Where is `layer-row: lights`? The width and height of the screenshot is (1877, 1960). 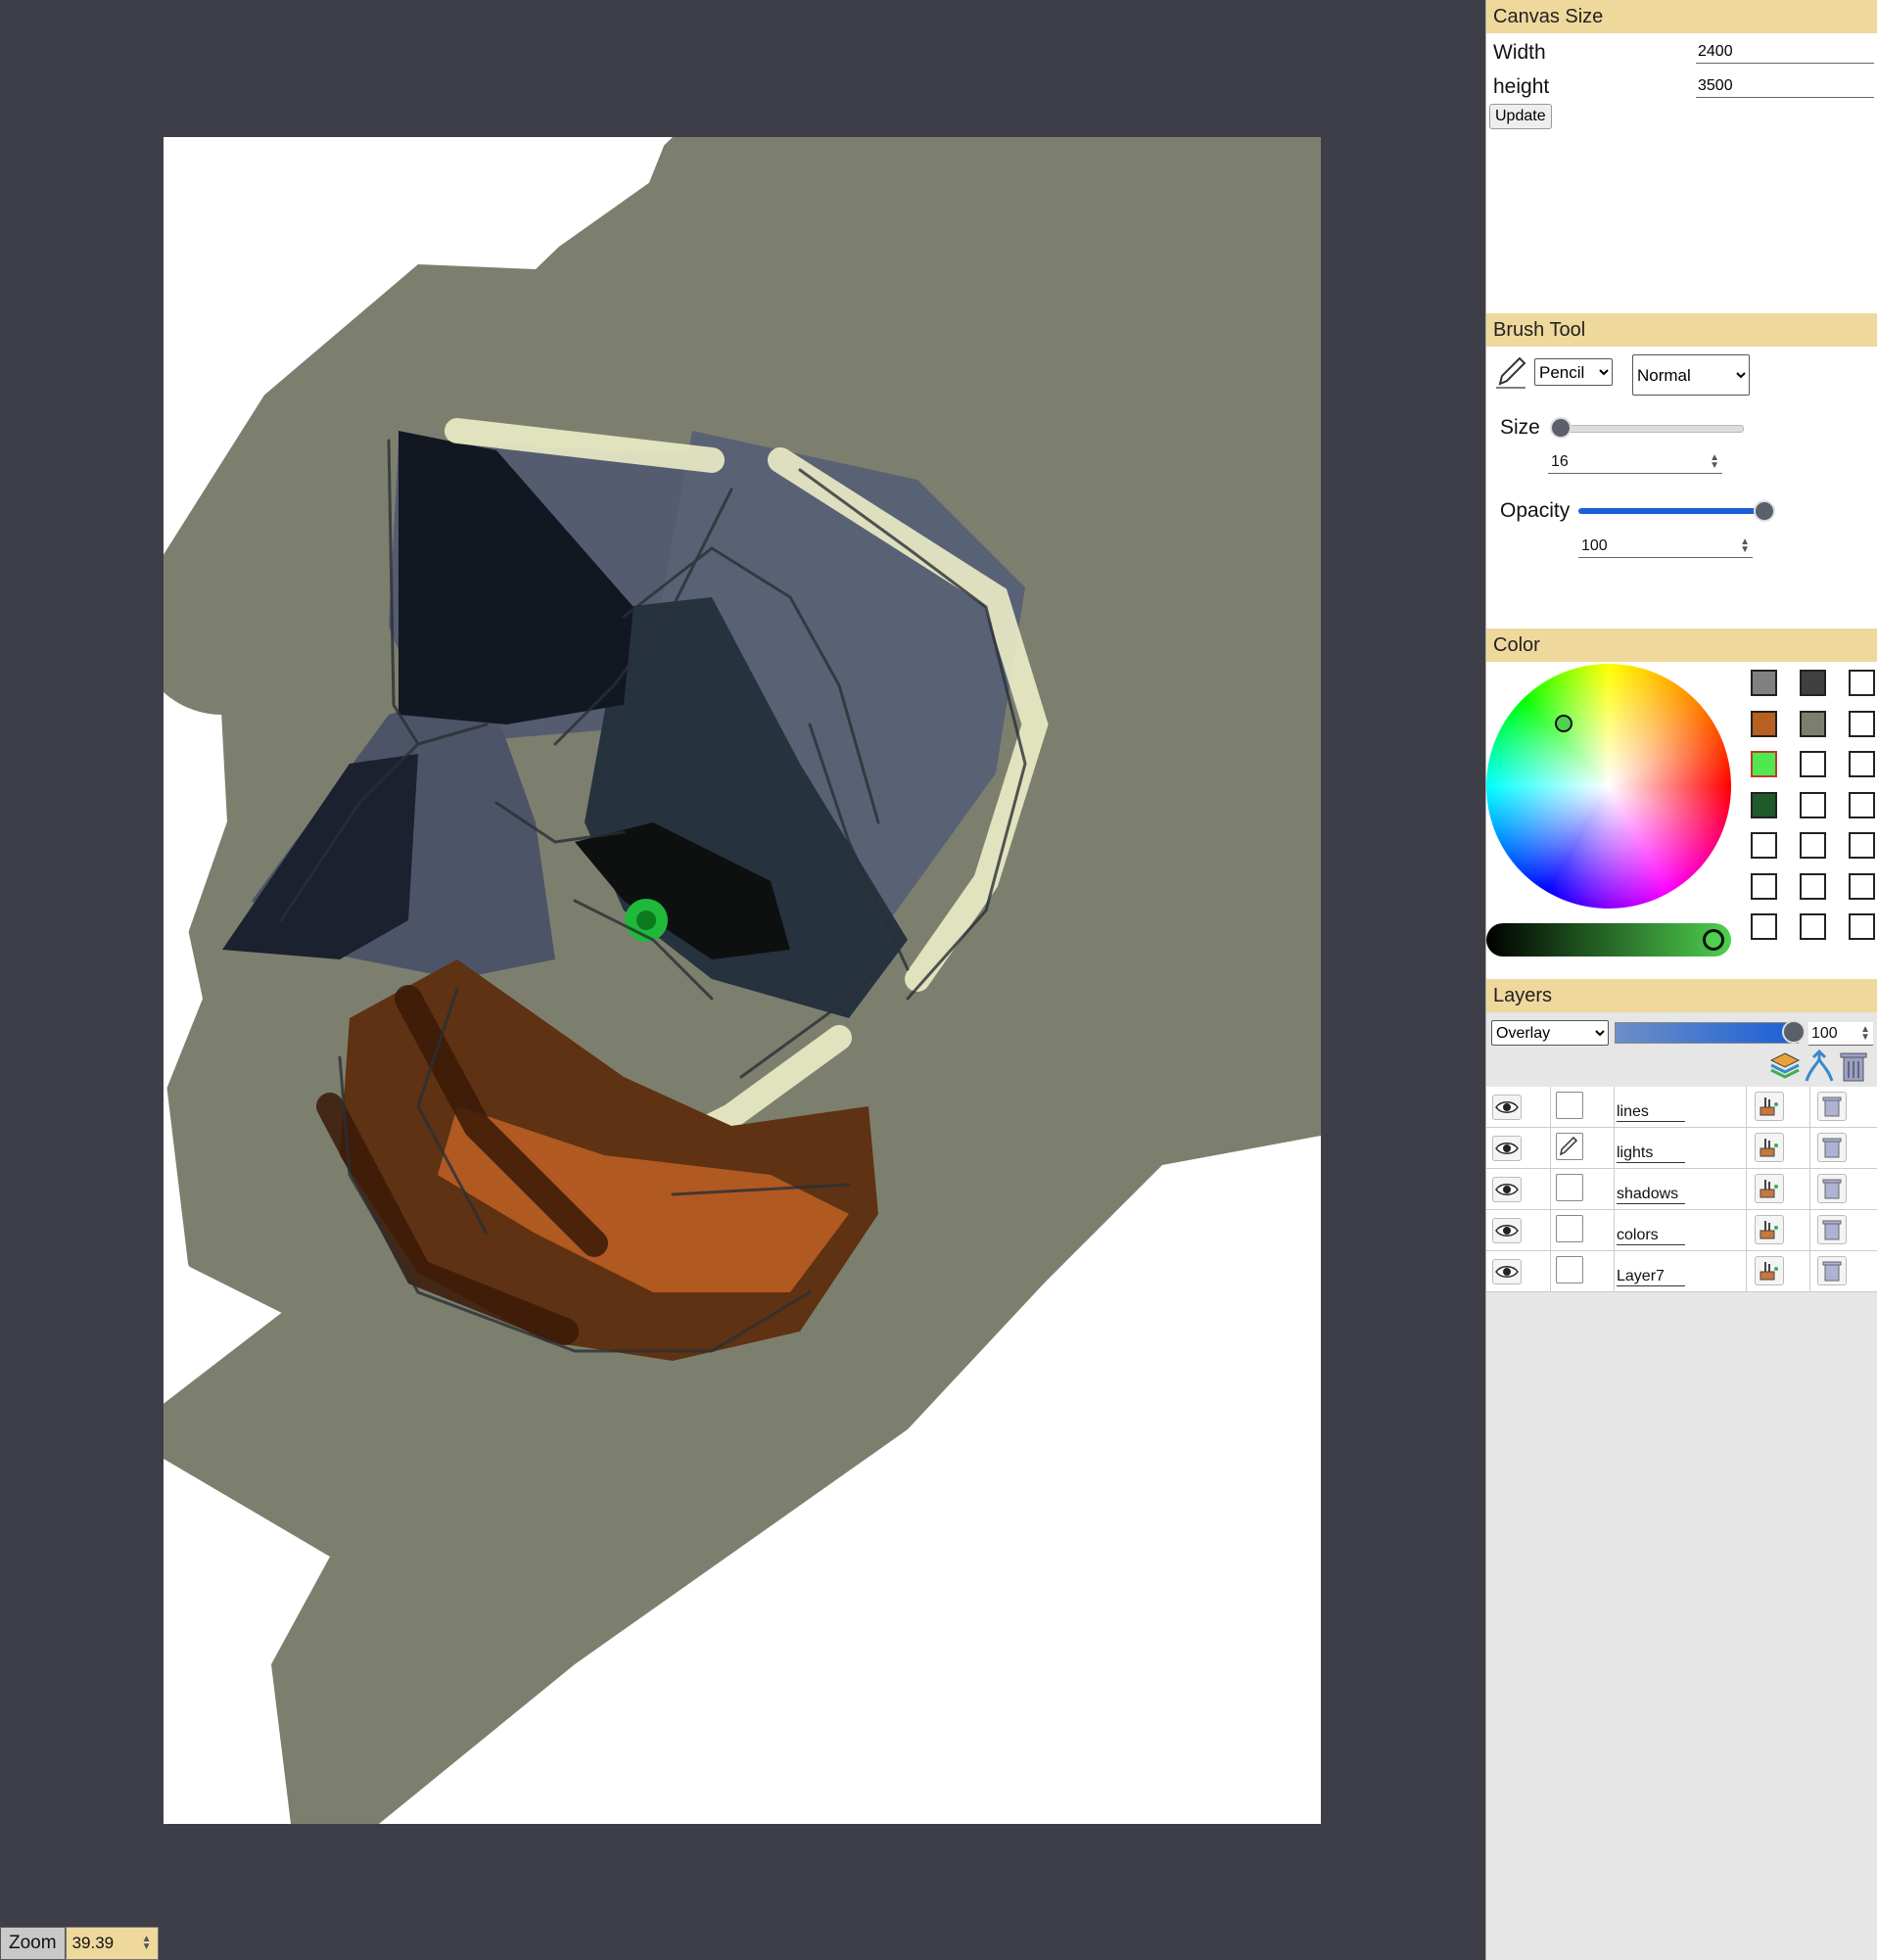 layer-row: lights is located at coordinates (1682, 1148).